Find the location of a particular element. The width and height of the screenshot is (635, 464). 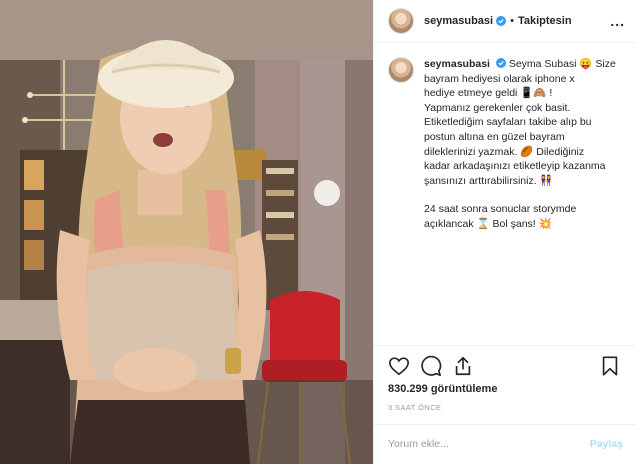

heart-icon is located at coordinates (399, 366).